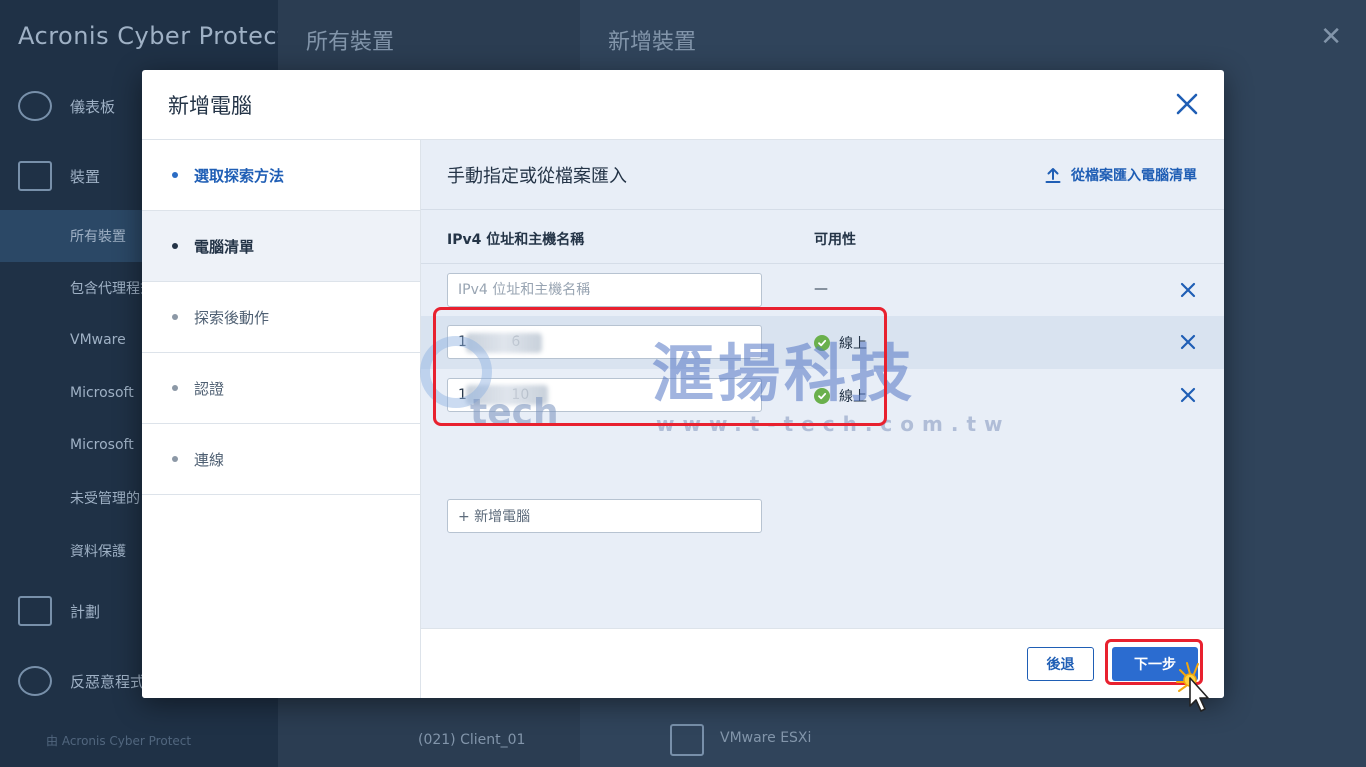  I want to click on wizard-steps: 選取探索方法 電腦清單 探索後動作 認證 連線, so click(281, 419).